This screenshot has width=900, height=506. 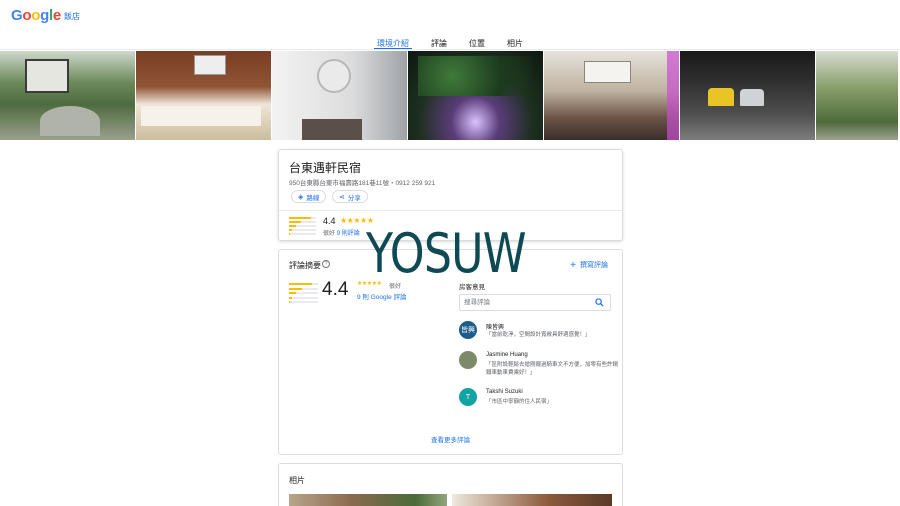 What do you see at coordinates (362, 183) in the screenshot?
I see `hotel-address: 950台東縣台東市福壽路181巷11號・0912 259 921` at bounding box center [362, 183].